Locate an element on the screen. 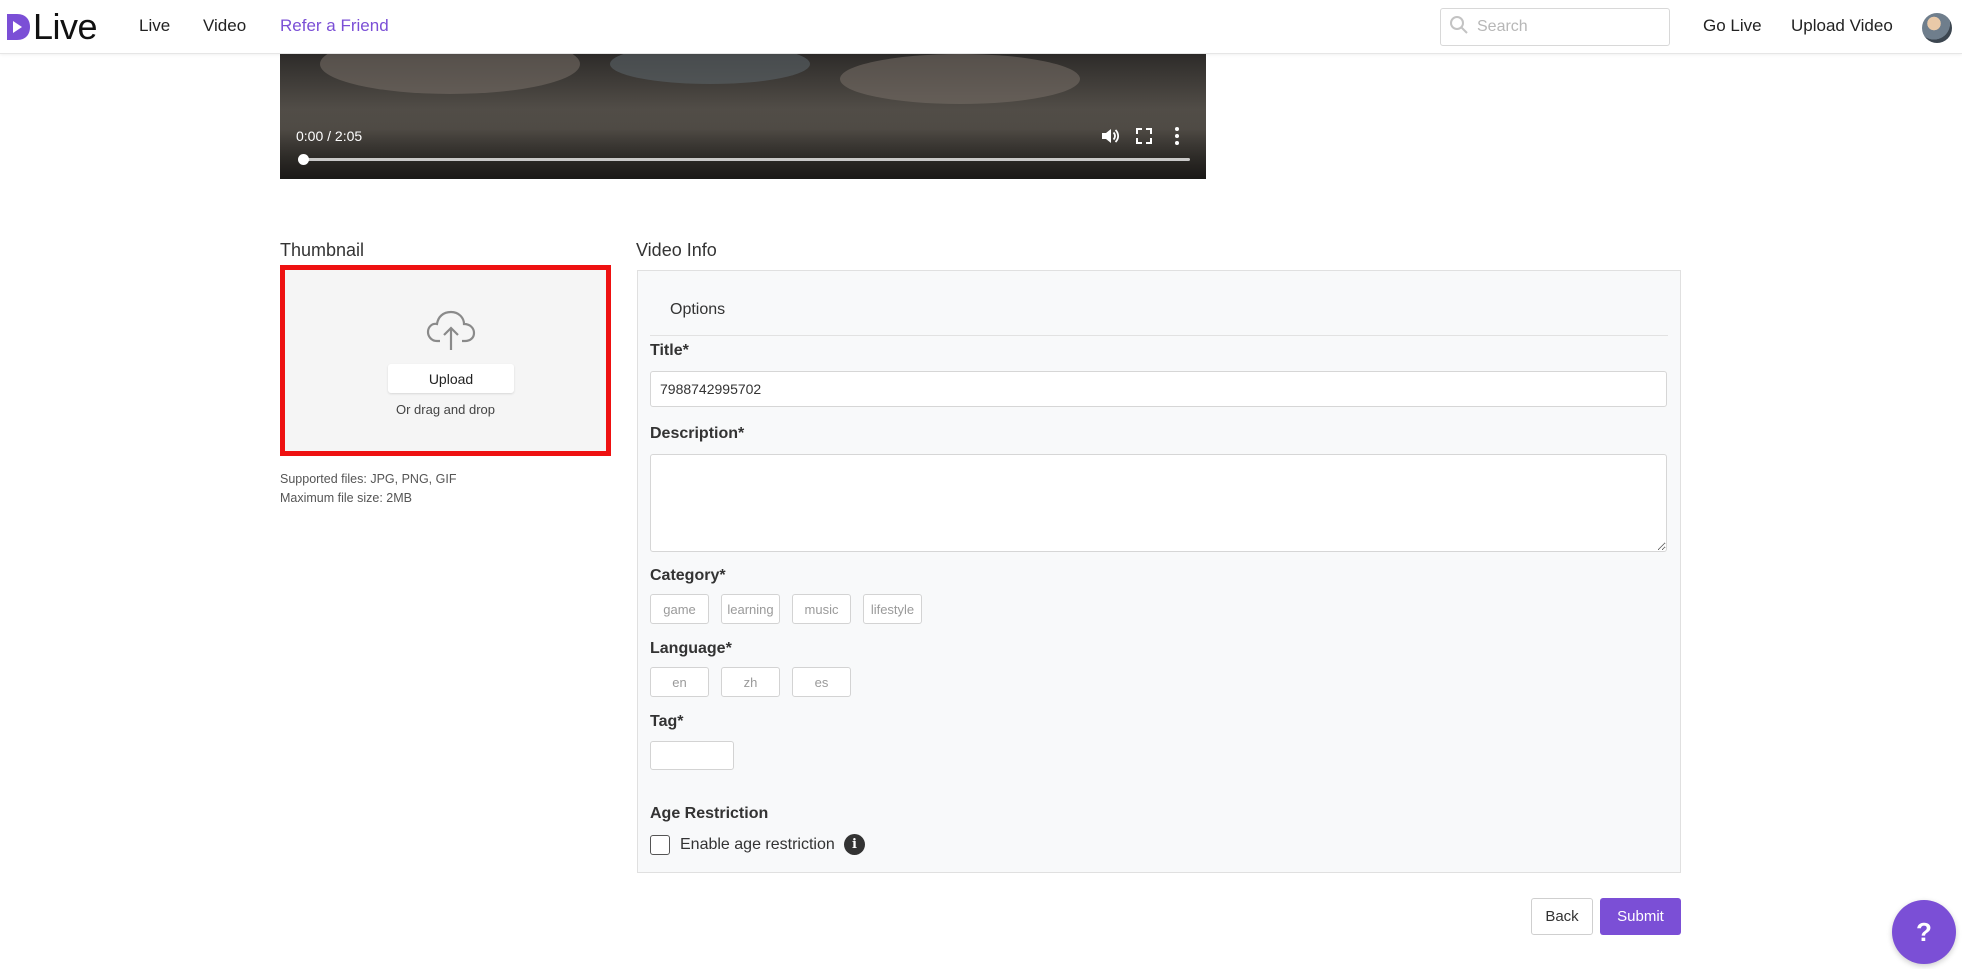 Image resolution: width=1962 pixels, height=969 pixels. logo-text: Live is located at coordinates (65, 26).